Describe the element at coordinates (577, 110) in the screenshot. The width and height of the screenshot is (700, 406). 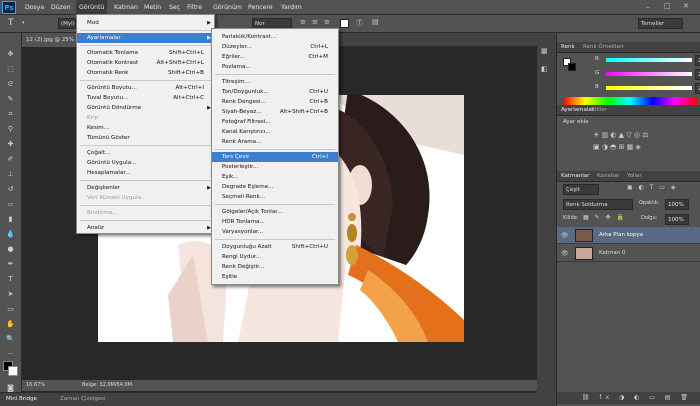
I see `tab-adjustments: Ayarlamalar` at that location.